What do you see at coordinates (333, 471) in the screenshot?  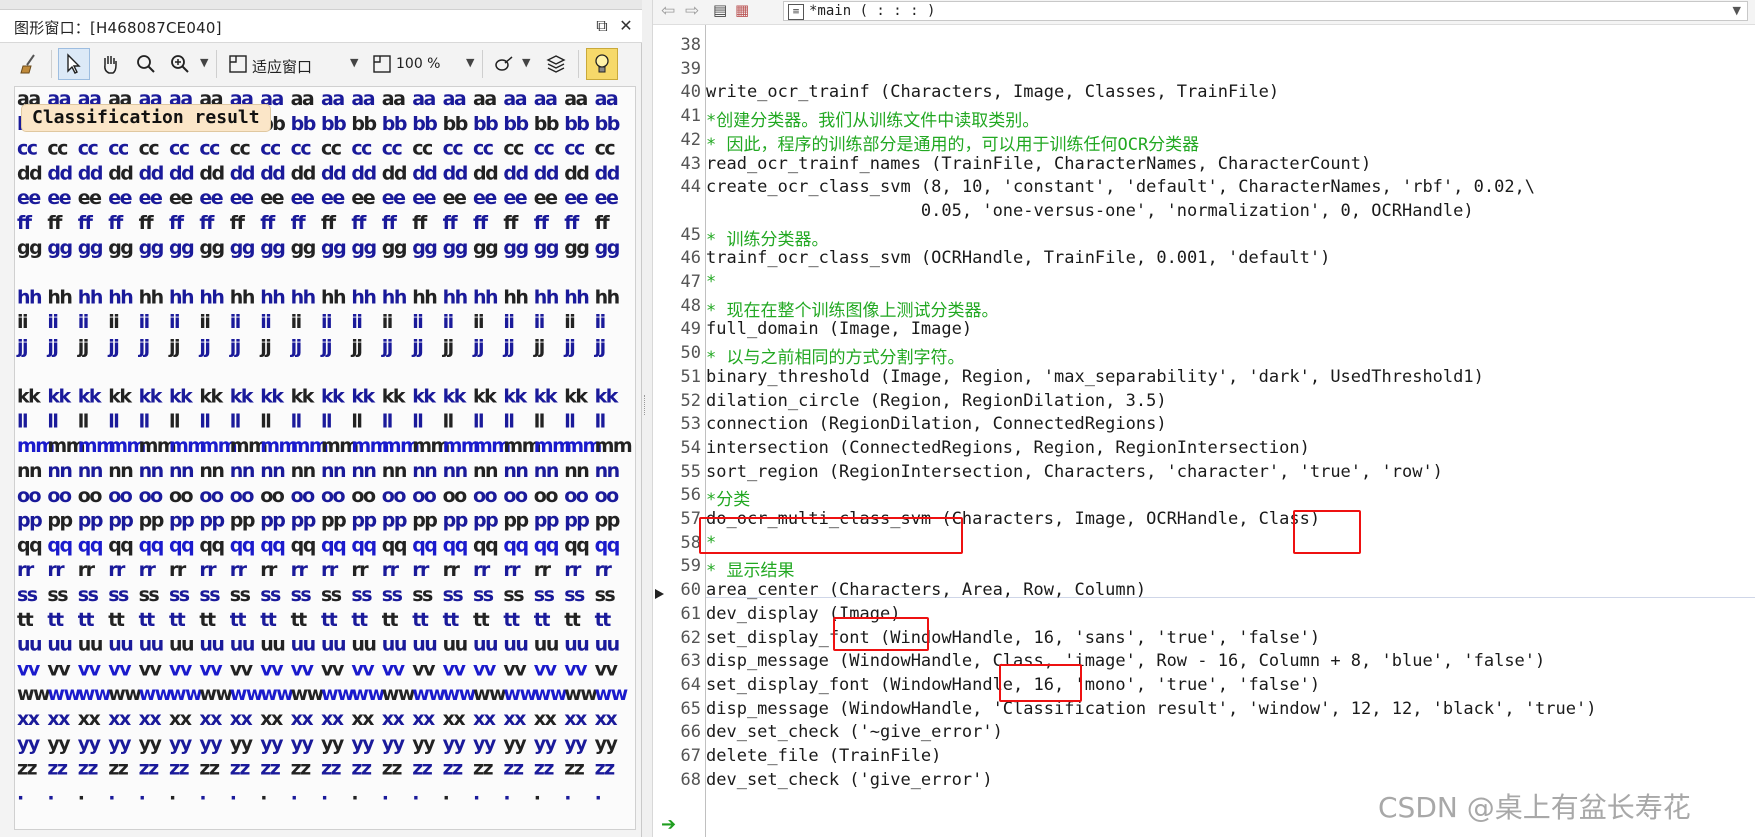 I see `ocr-glyph: nn` at bounding box center [333, 471].